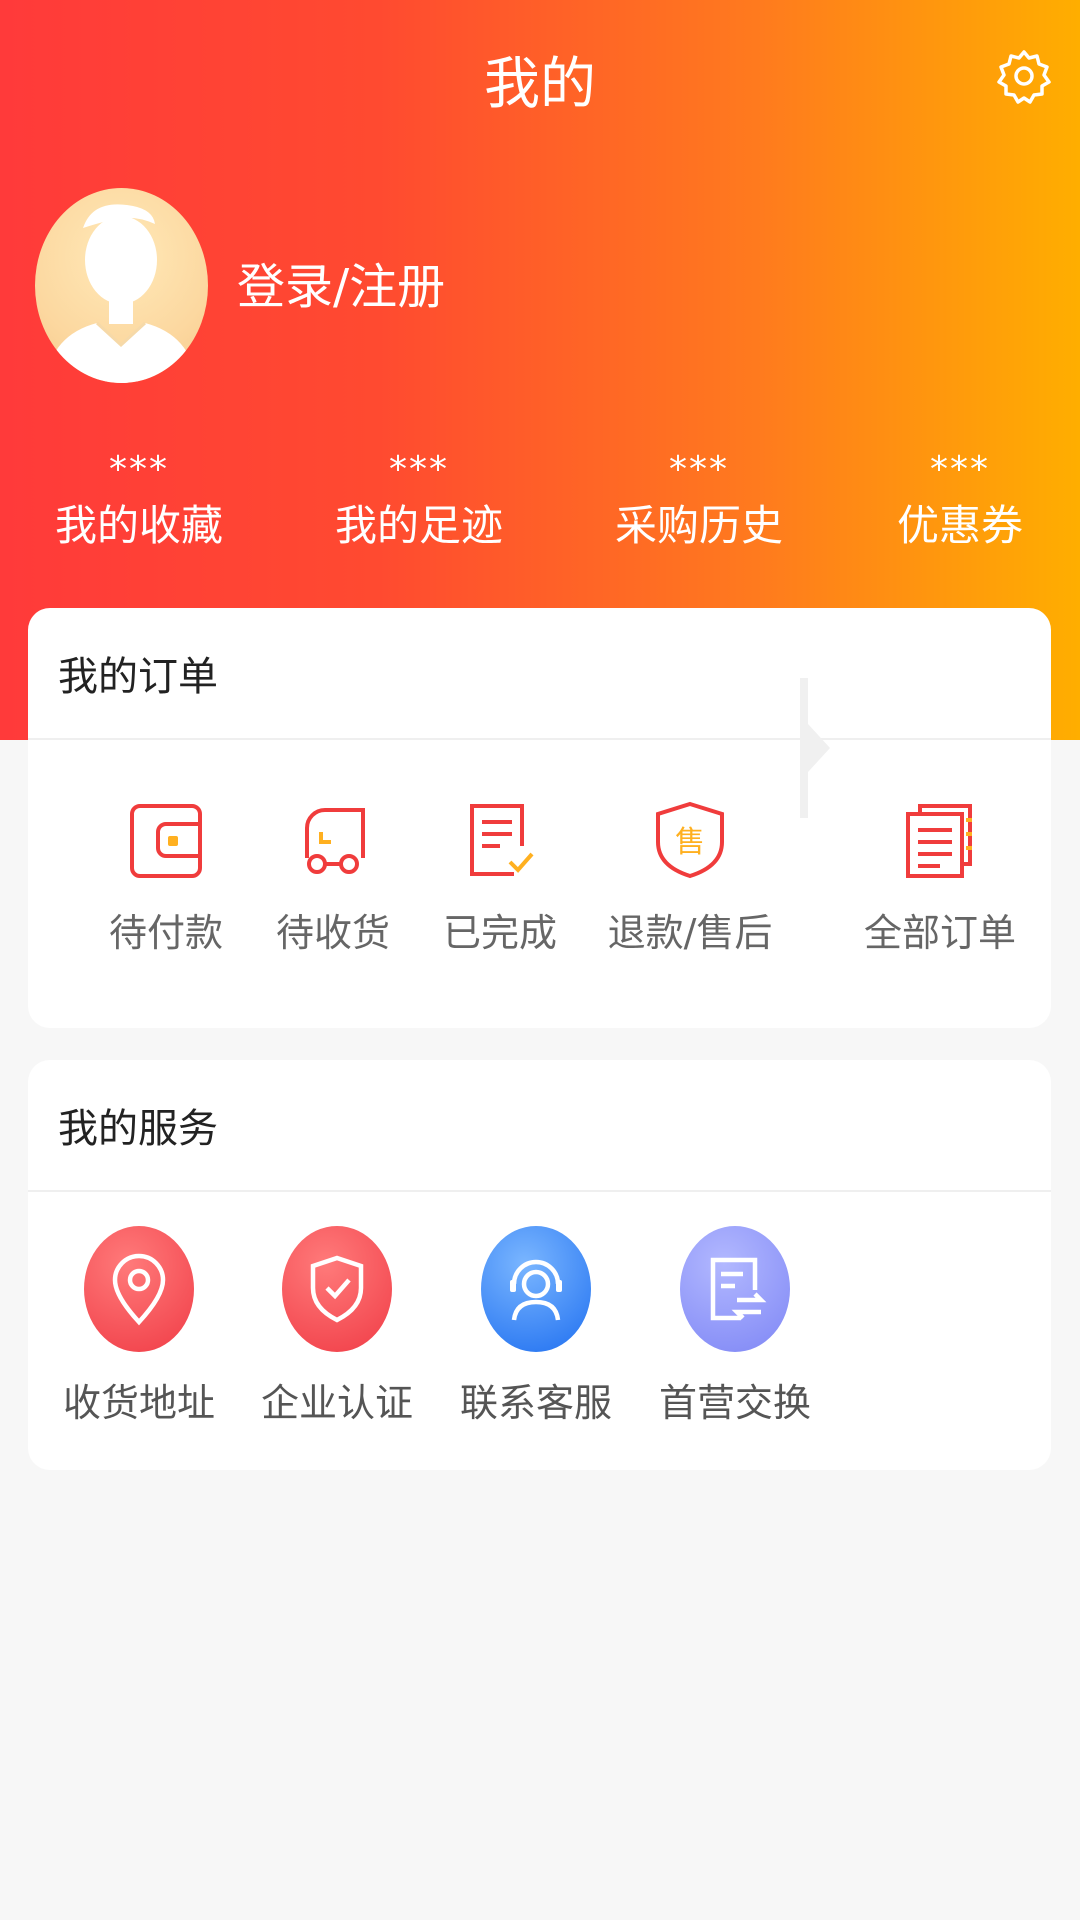 This screenshot has width=1080, height=1920. I want to click on services-card-title: 我的服务, so click(539, 1126).